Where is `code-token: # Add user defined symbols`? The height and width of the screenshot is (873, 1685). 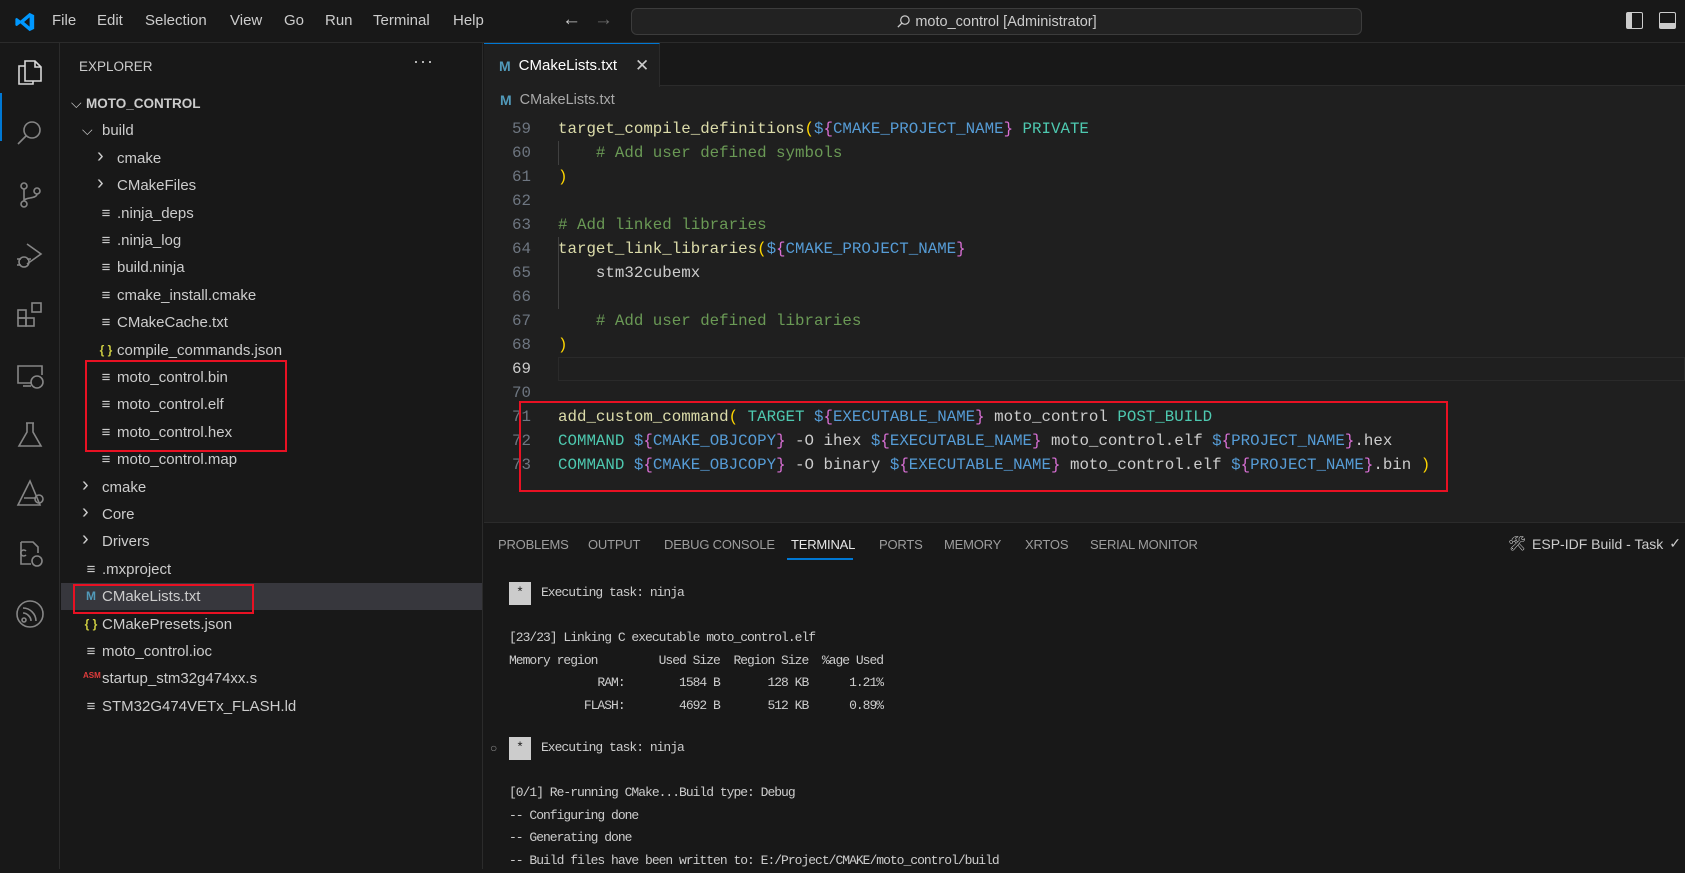
code-token: # Add user defined symbols is located at coordinates (719, 153).